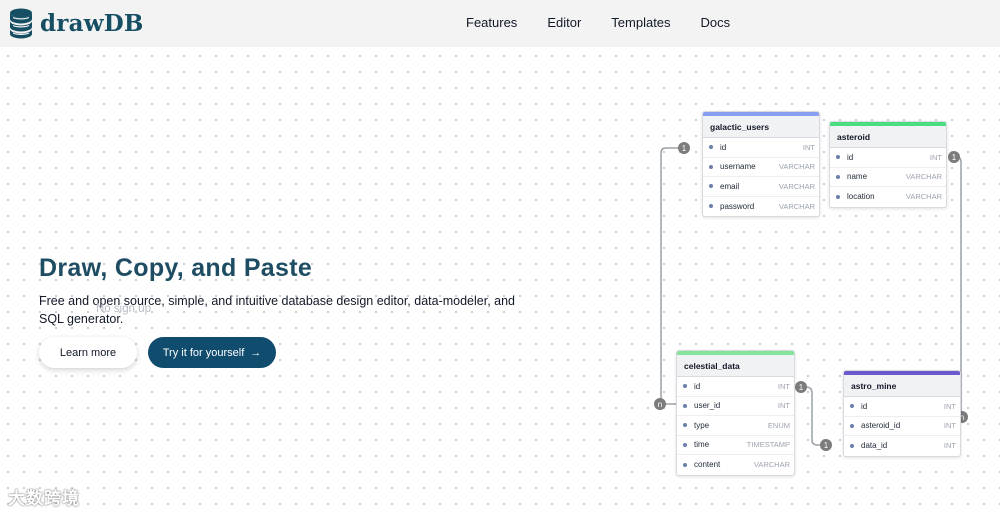 This screenshot has width=1000, height=514. What do you see at coordinates (707, 406) in the screenshot?
I see `field-name: user_id` at bounding box center [707, 406].